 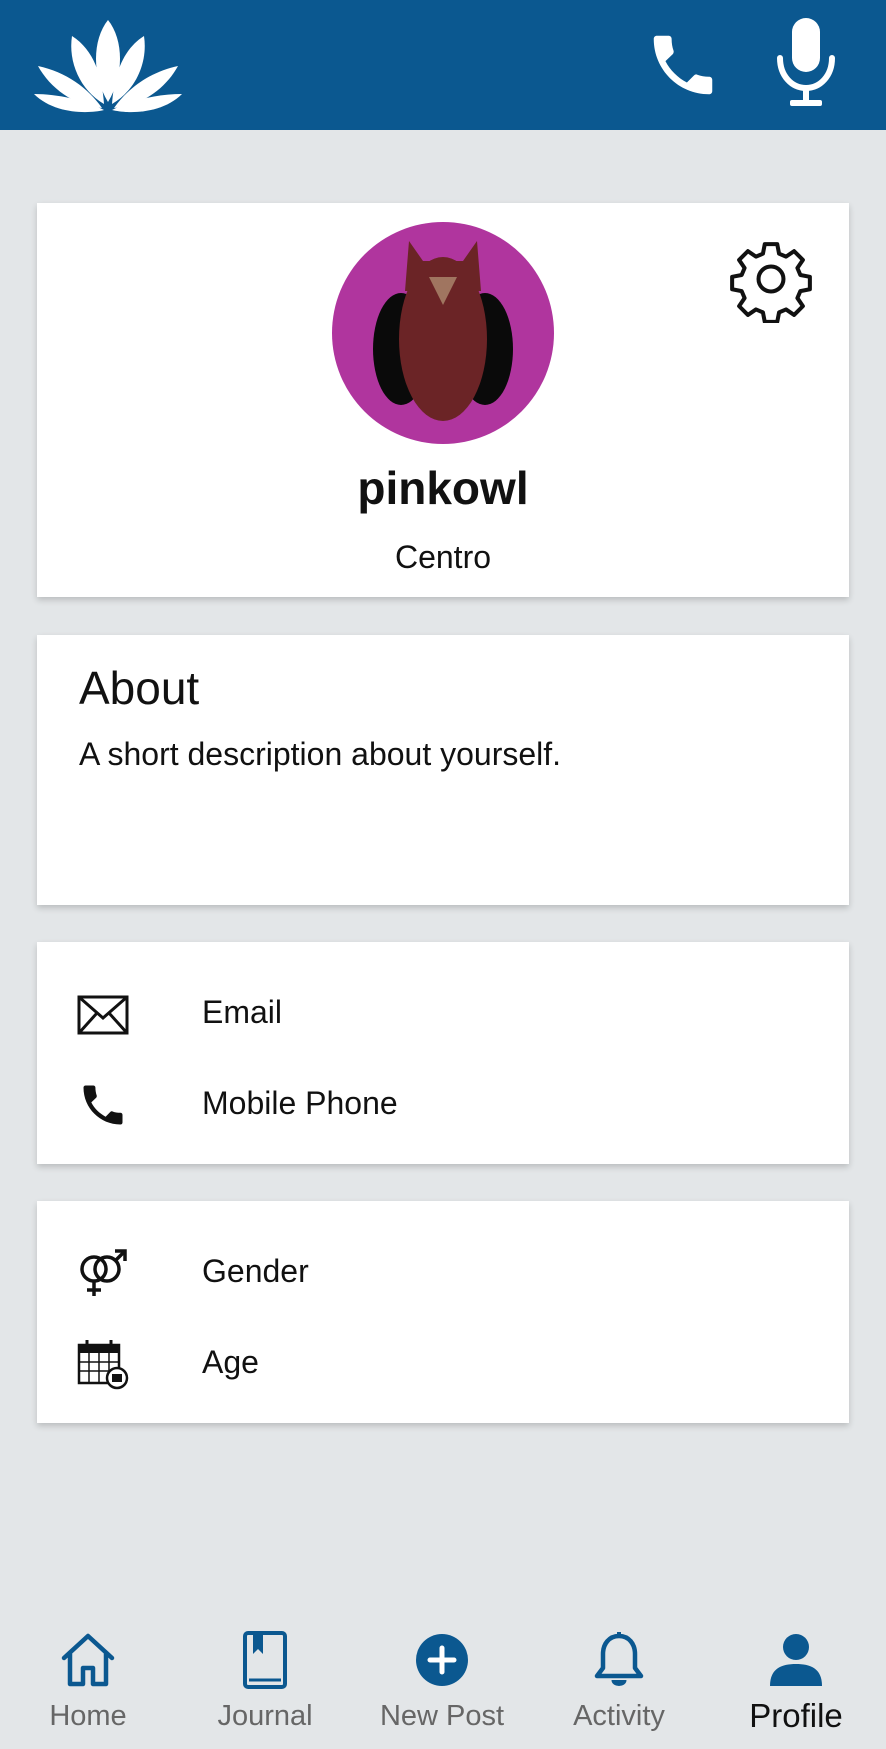 What do you see at coordinates (443, 1053) in the screenshot?
I see `contact-card: Email Mobile Phone` at bounding box center [443, 1053].